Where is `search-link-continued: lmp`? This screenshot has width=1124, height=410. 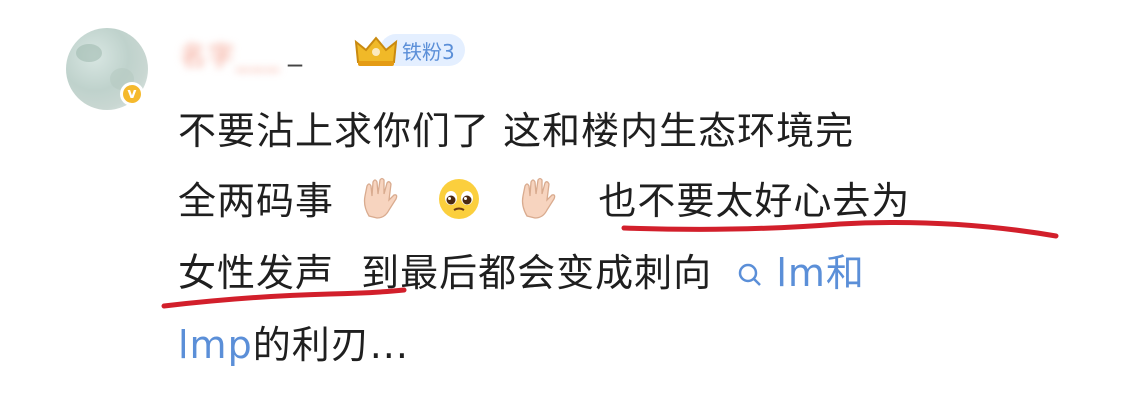
search-link-continued: lmp is located at coordinates (215, 345).